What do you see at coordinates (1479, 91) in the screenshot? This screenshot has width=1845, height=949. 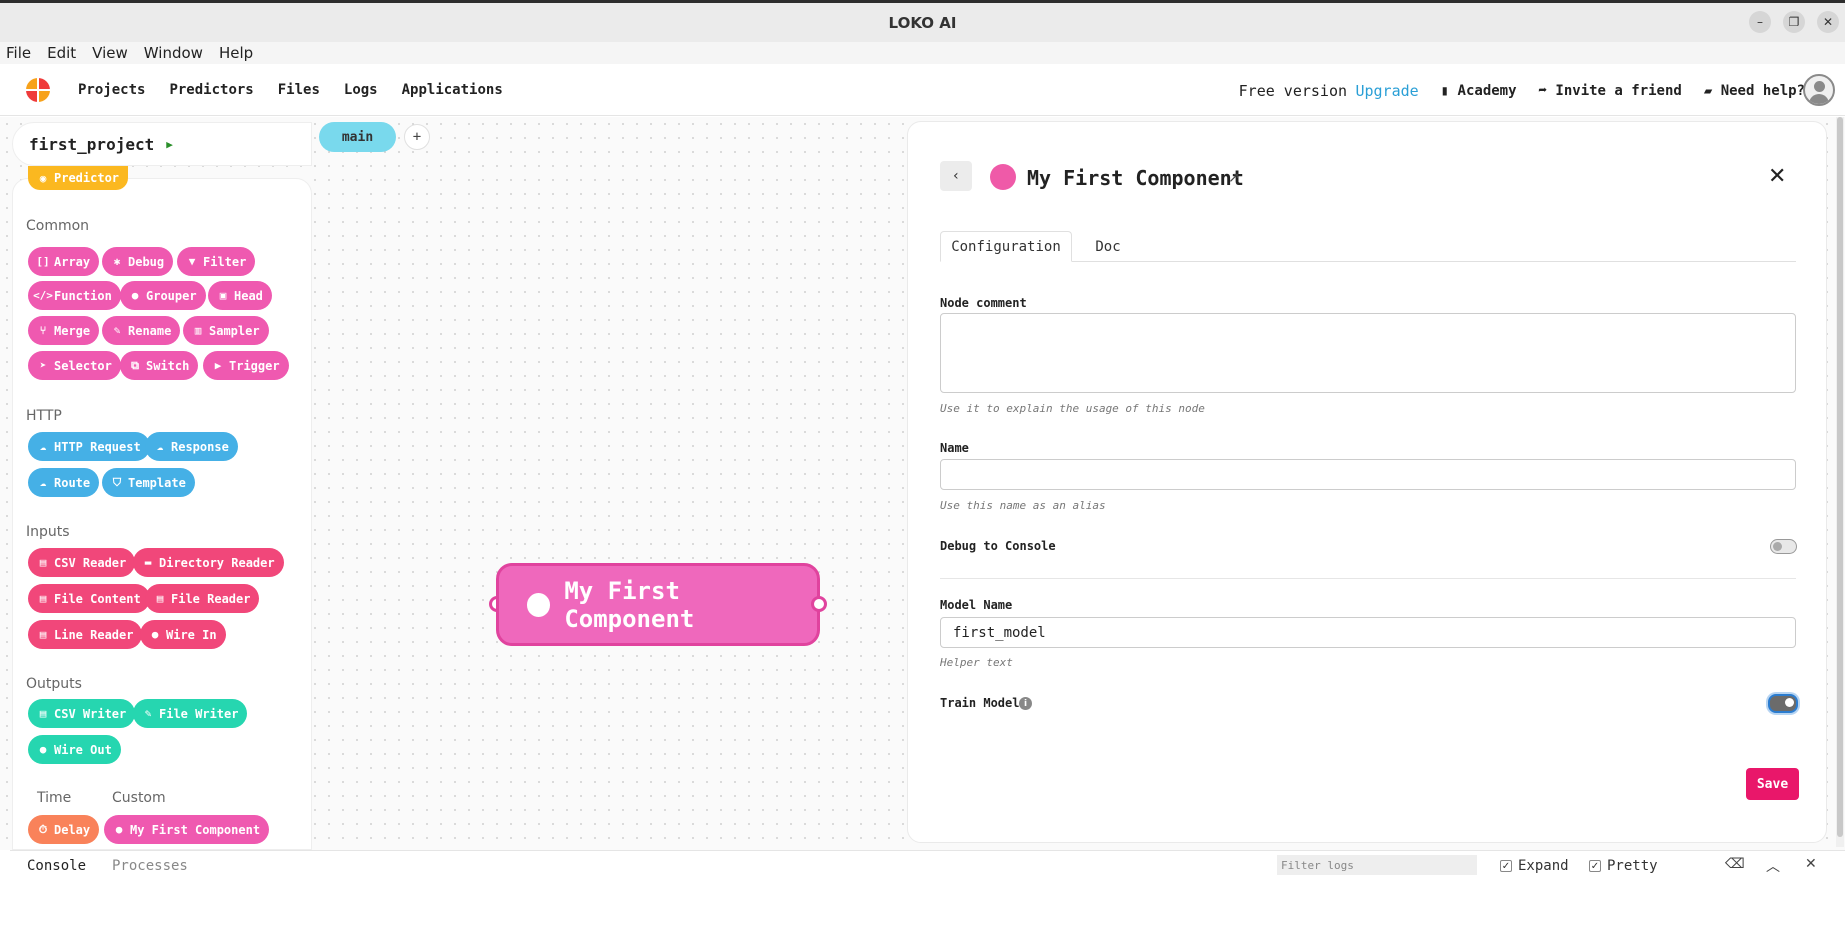 I see `academy-link: ▮ Academy` at bounding box center [1479, 91].